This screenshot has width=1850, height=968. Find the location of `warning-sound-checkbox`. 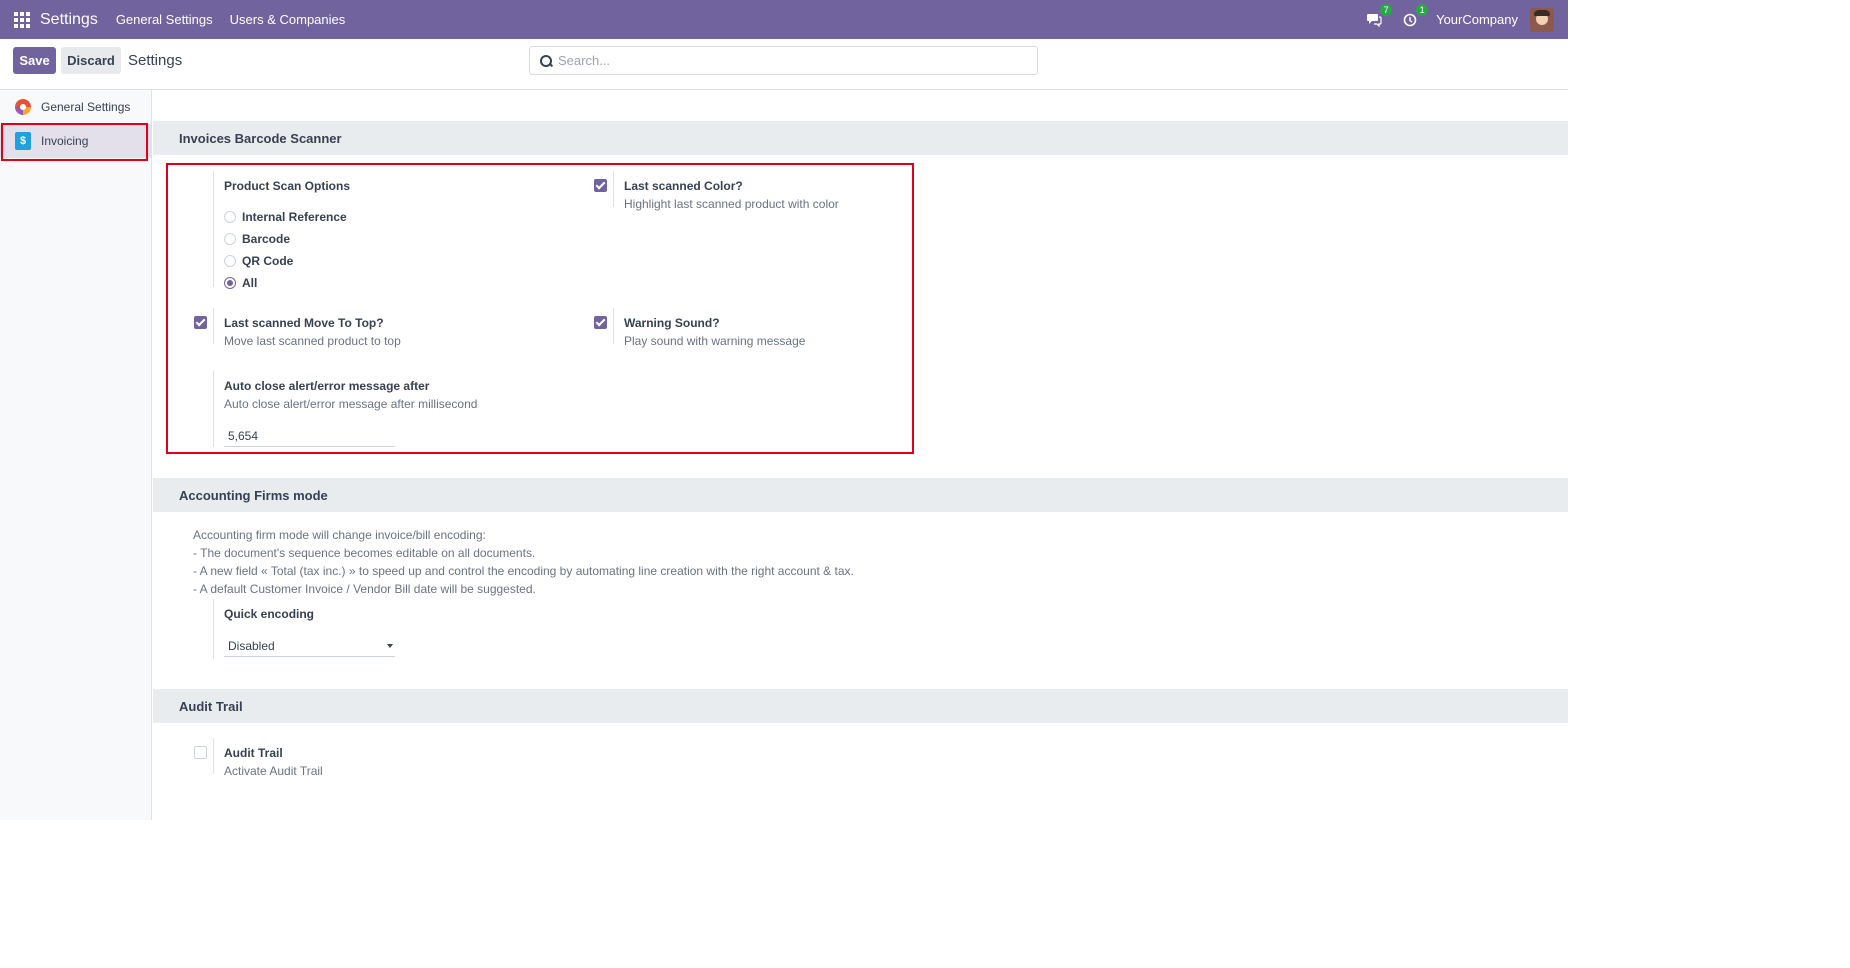

warning-sound-checkbox is located at coordinates (600, 322).